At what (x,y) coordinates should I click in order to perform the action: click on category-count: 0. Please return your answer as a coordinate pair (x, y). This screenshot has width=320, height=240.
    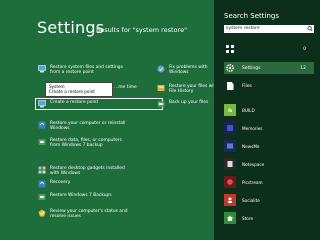
    Looking at the image, I should click on (304, 49).